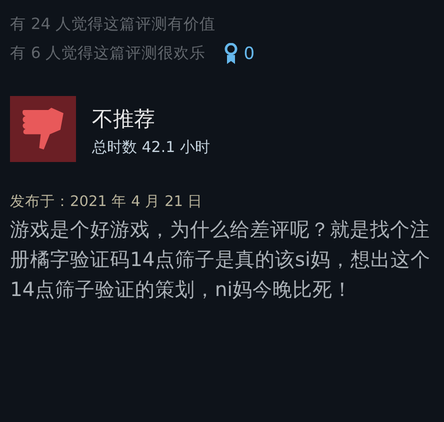  I want to click on helpful-count: 有 24 人觉得这篇评测有价值, so click(113, 24).